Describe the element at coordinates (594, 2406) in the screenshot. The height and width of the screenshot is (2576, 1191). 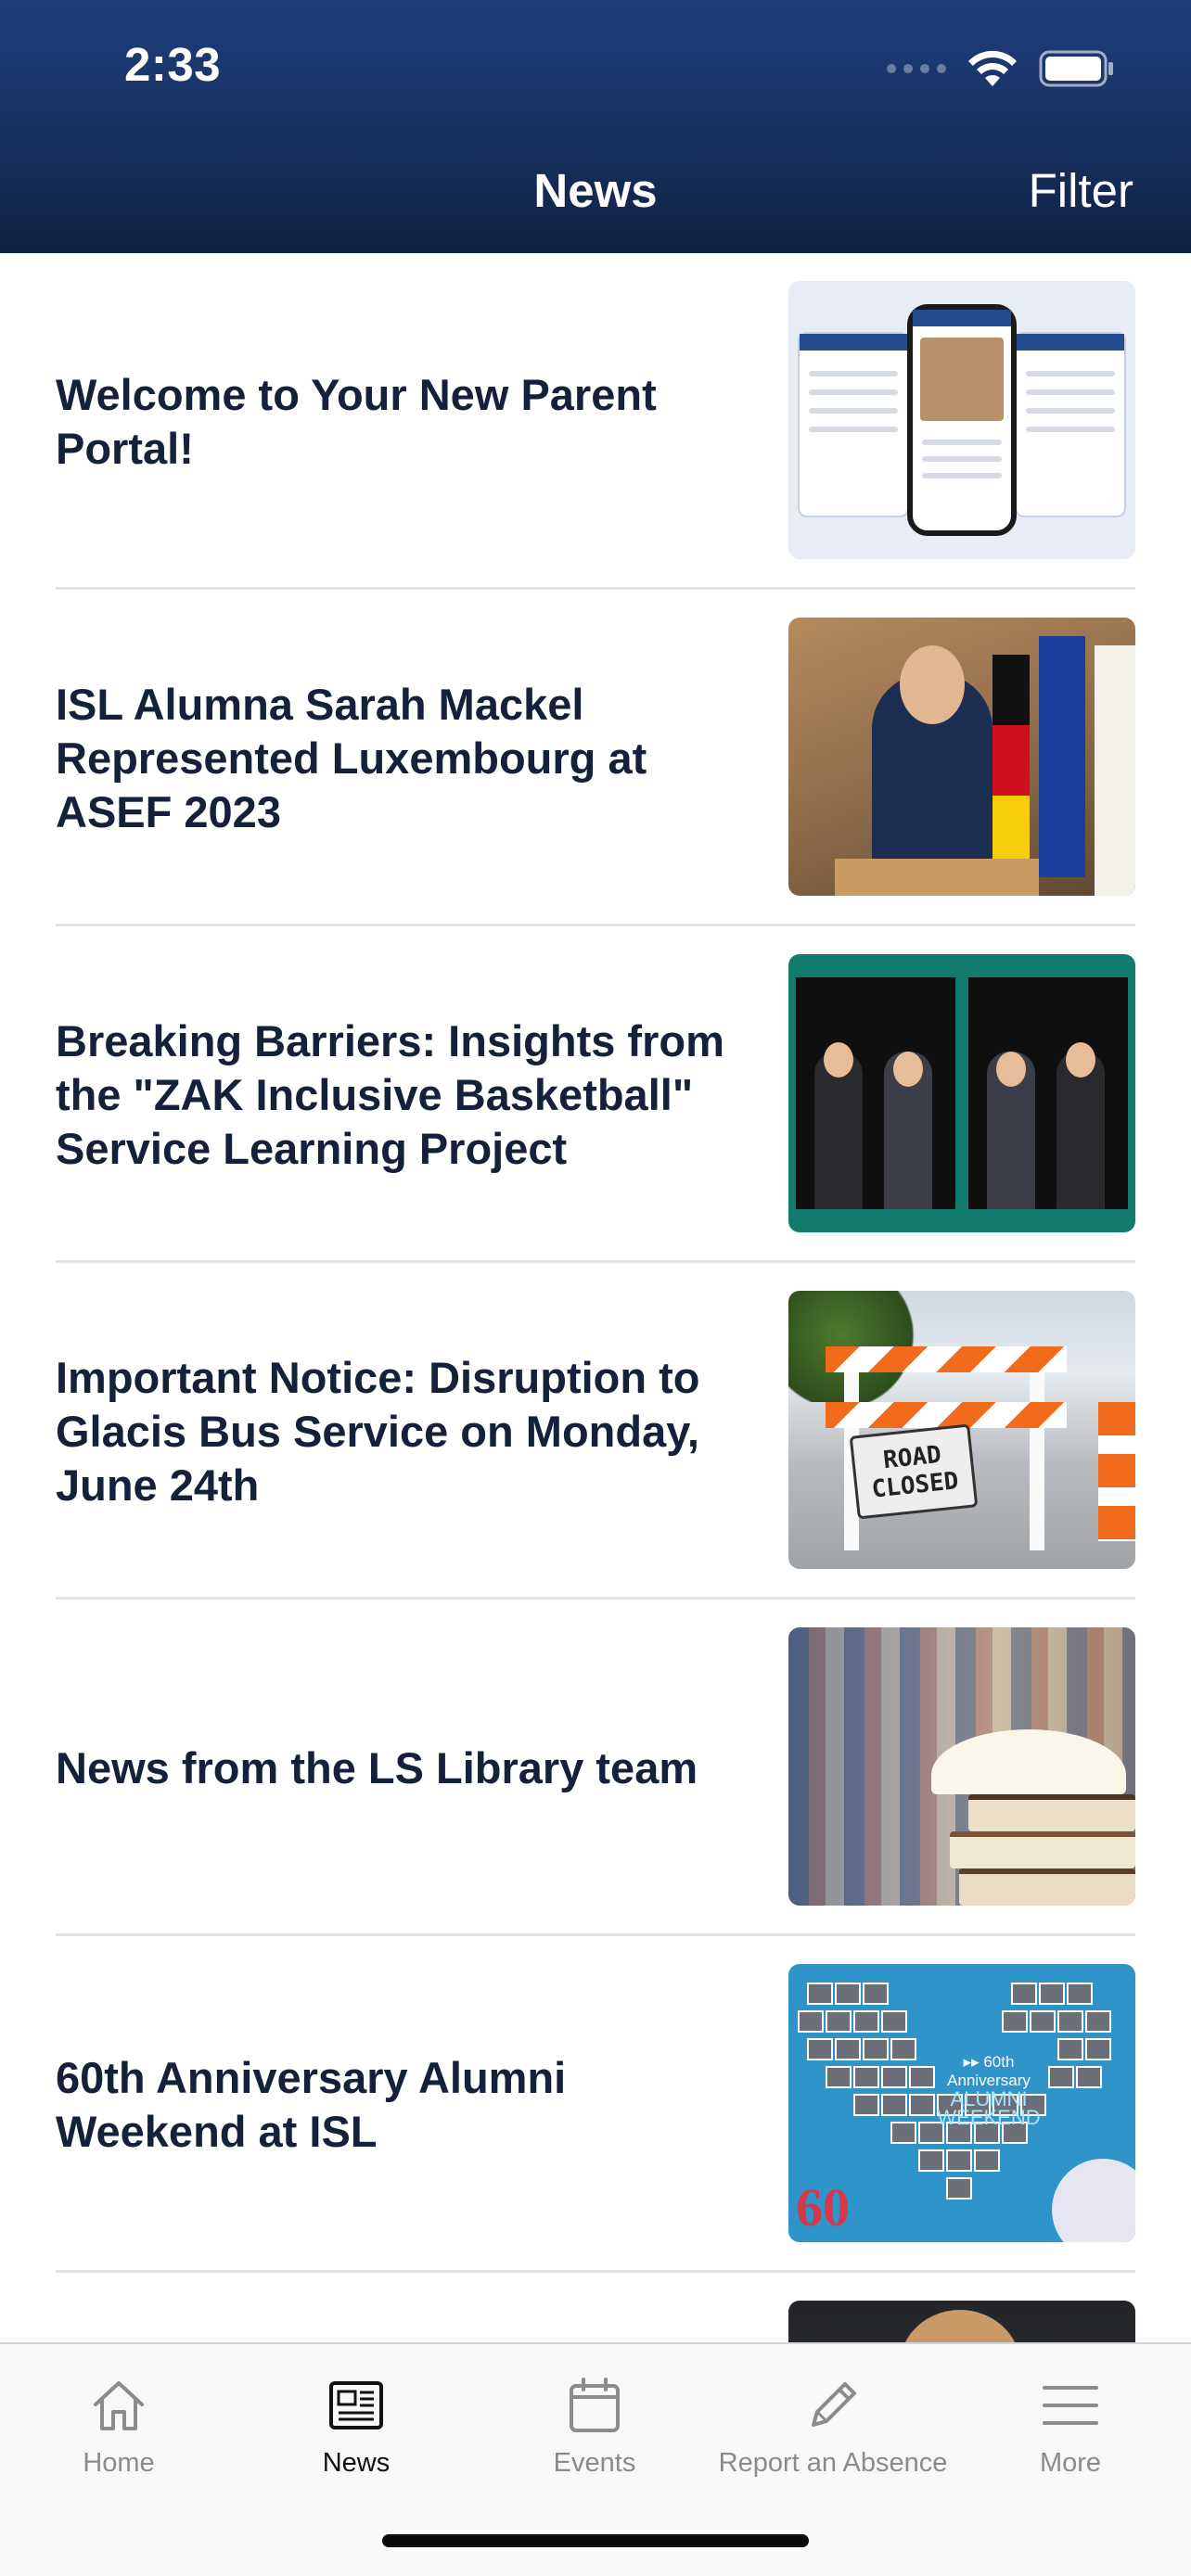
I see `calendar-icon` at that location.